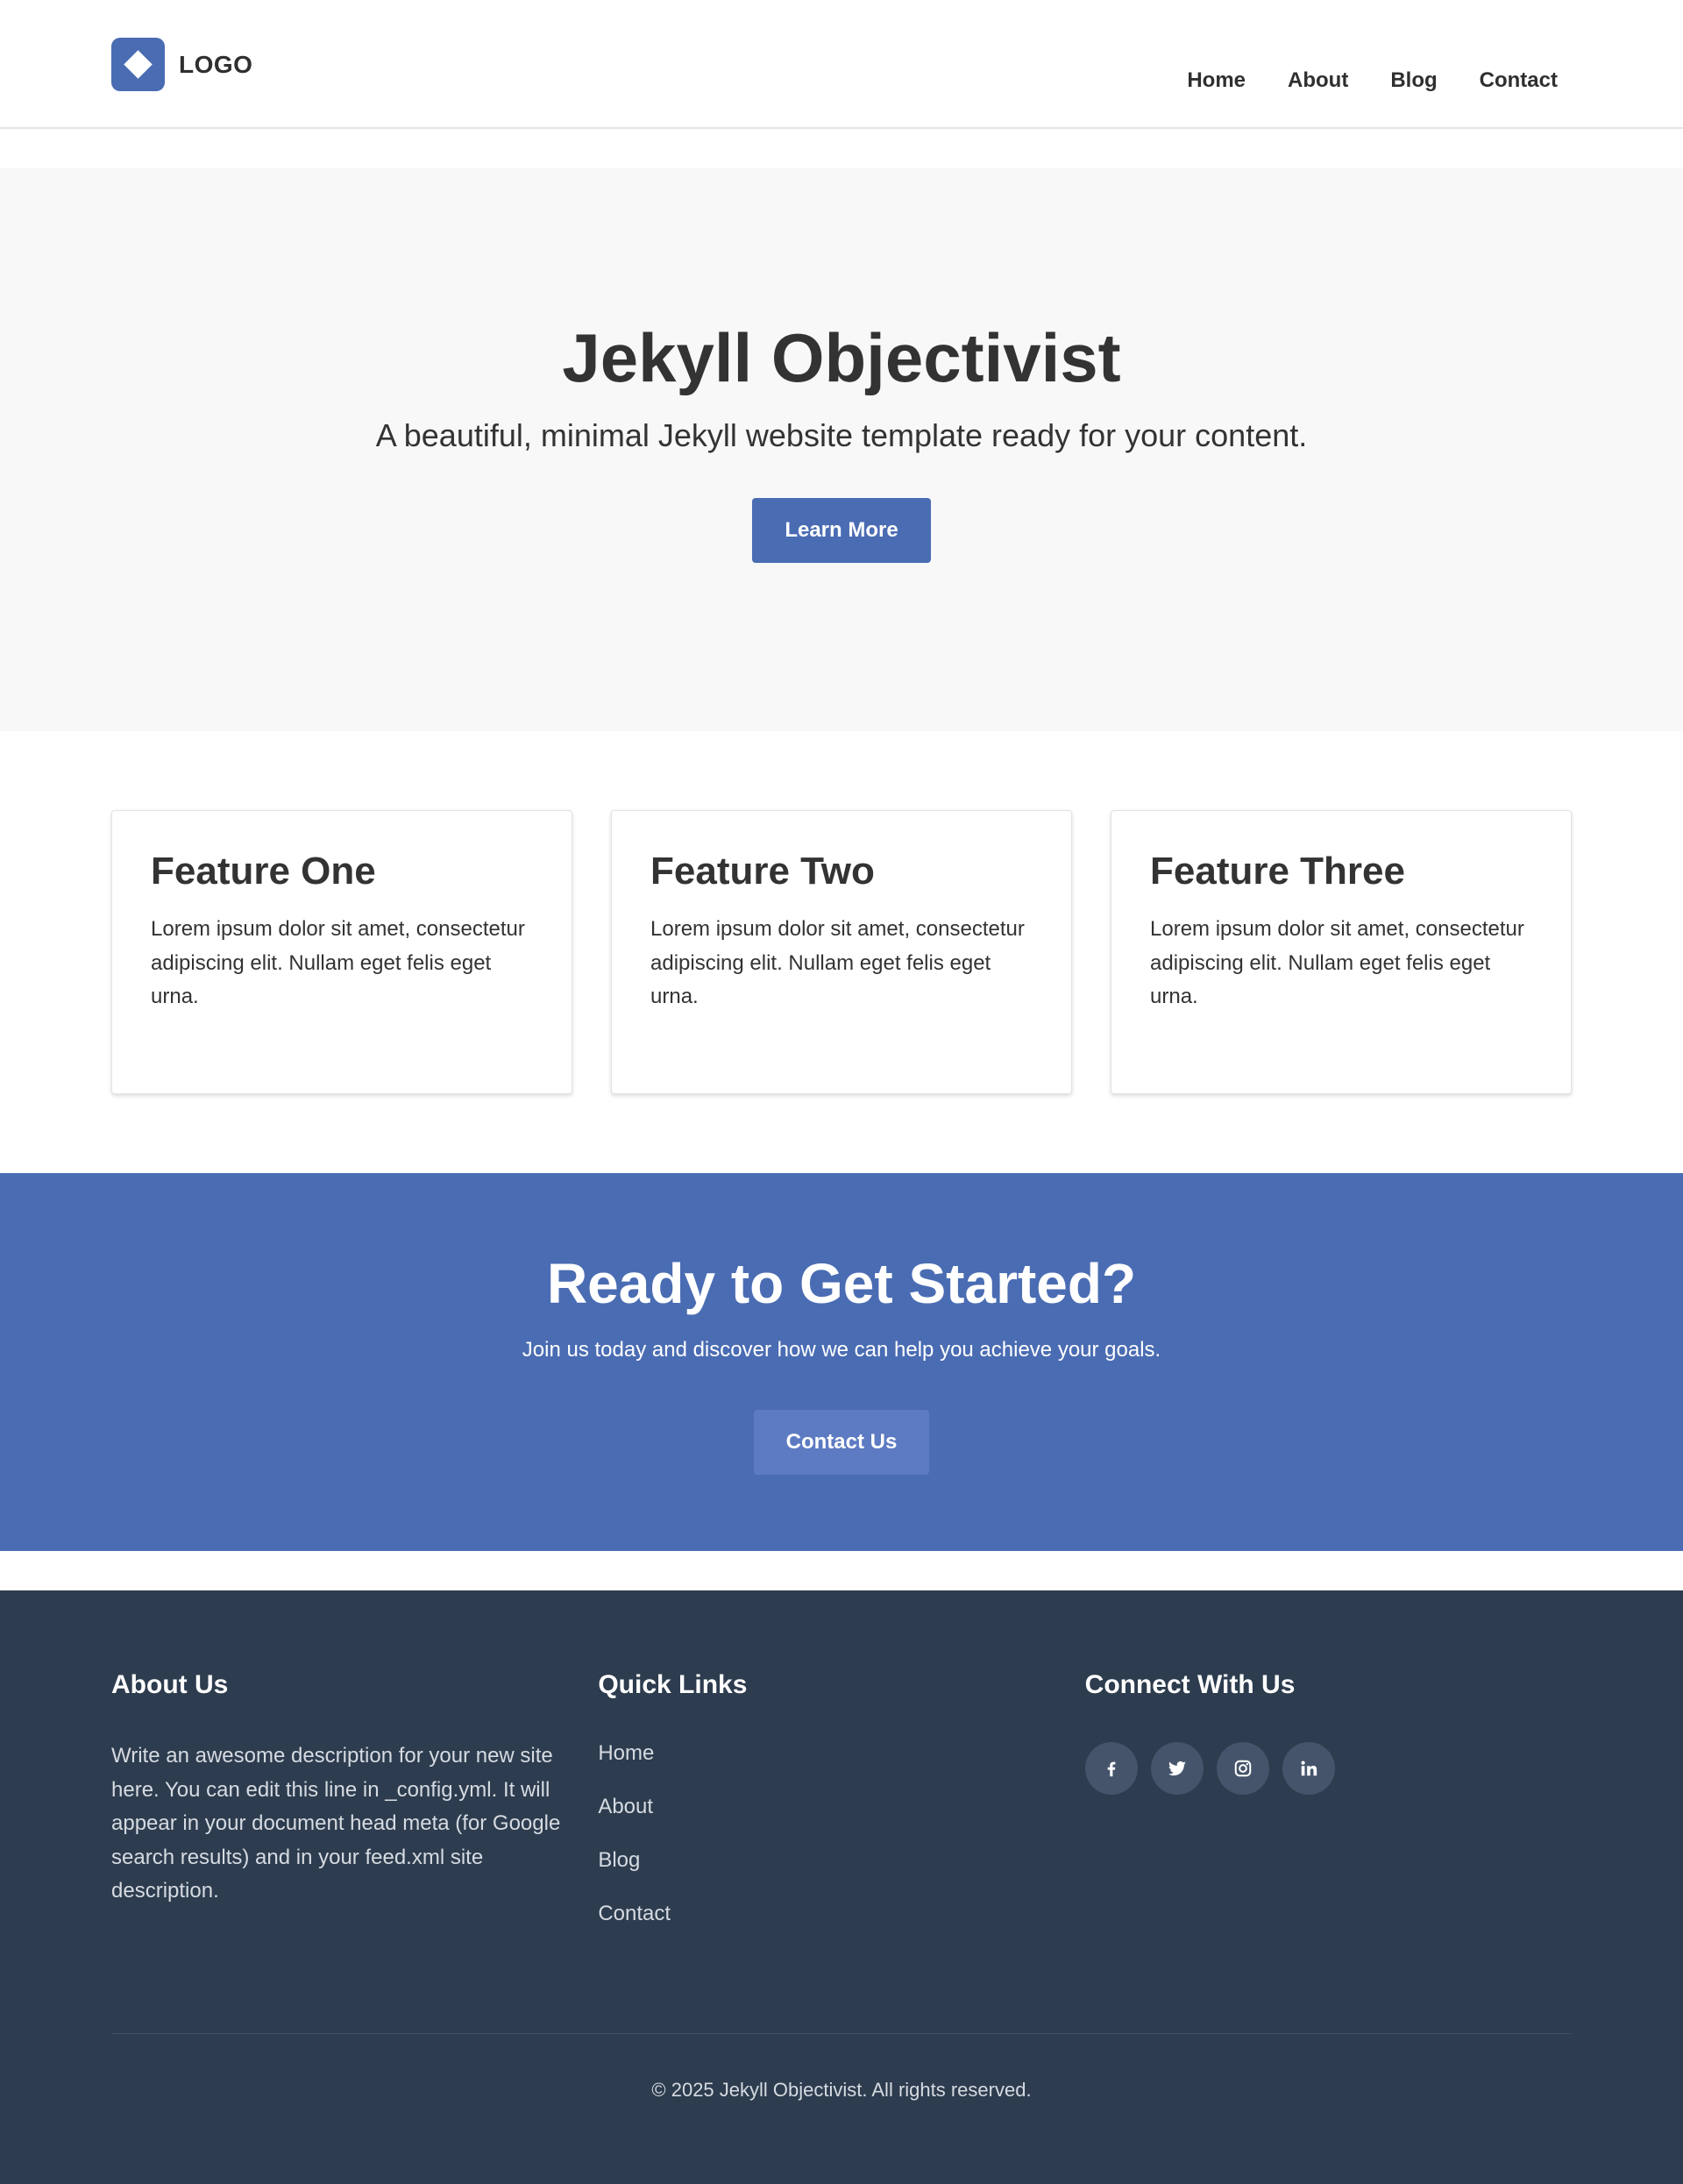 The image size is (1683, 2184). Describe the element at coordinates (1308, 1768) in the screenshot. I see `linkedin-icon` at that location.